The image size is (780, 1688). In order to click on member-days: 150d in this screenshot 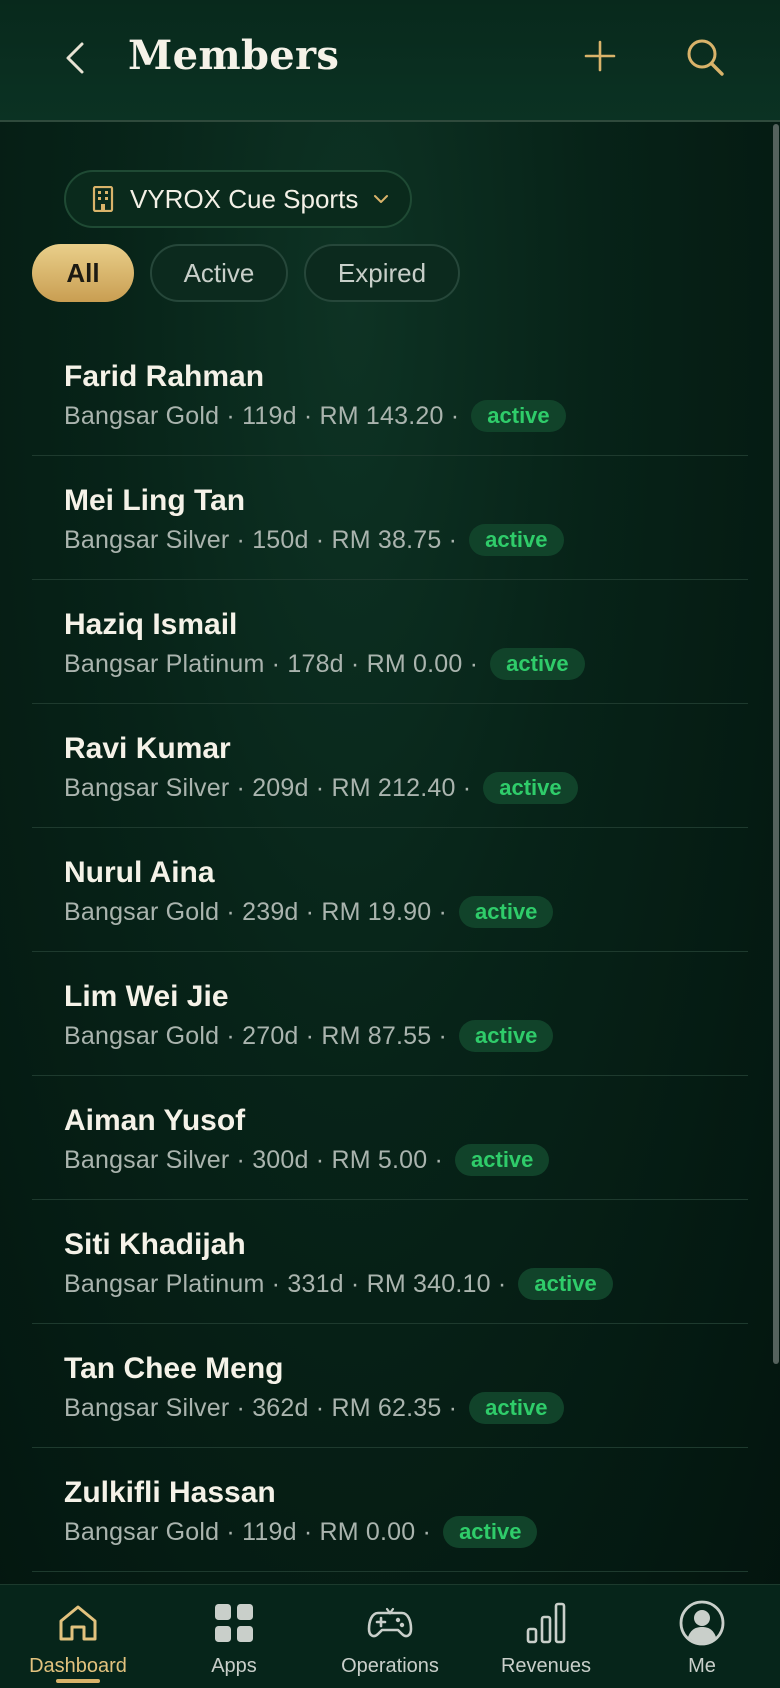, I will do `click(280, 539)`.